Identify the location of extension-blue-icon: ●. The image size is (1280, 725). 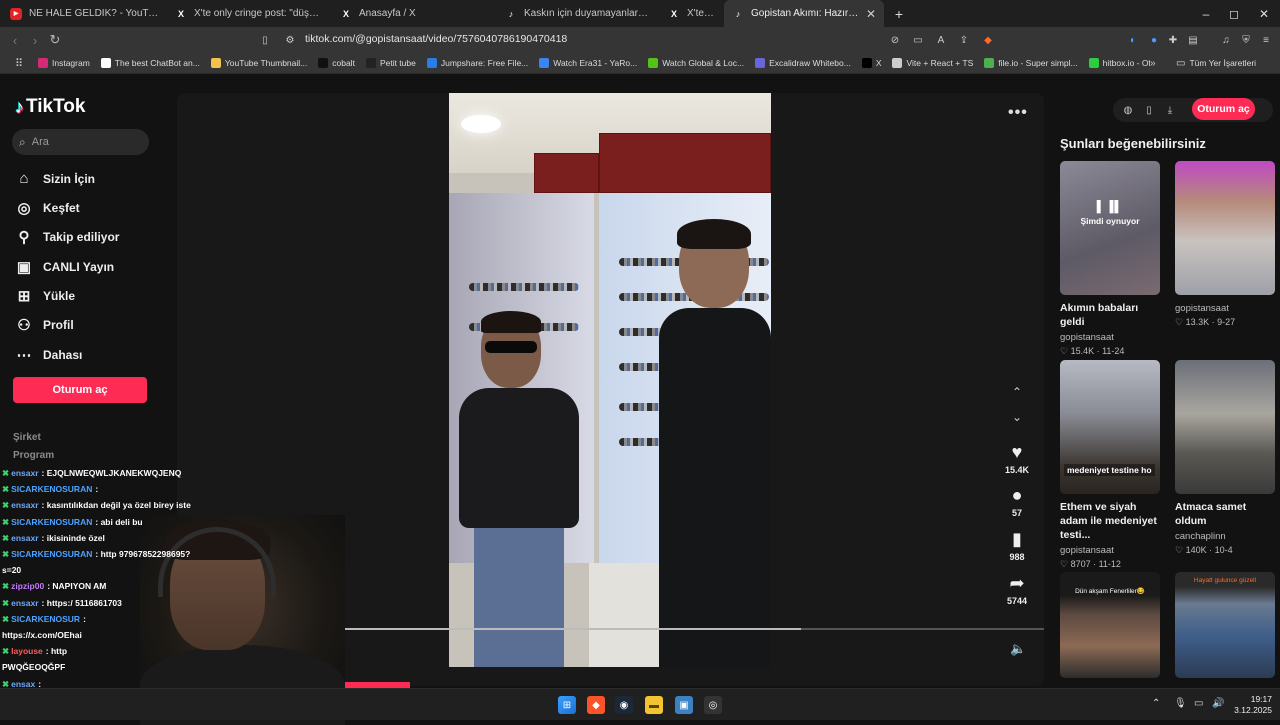
(1154, 40).